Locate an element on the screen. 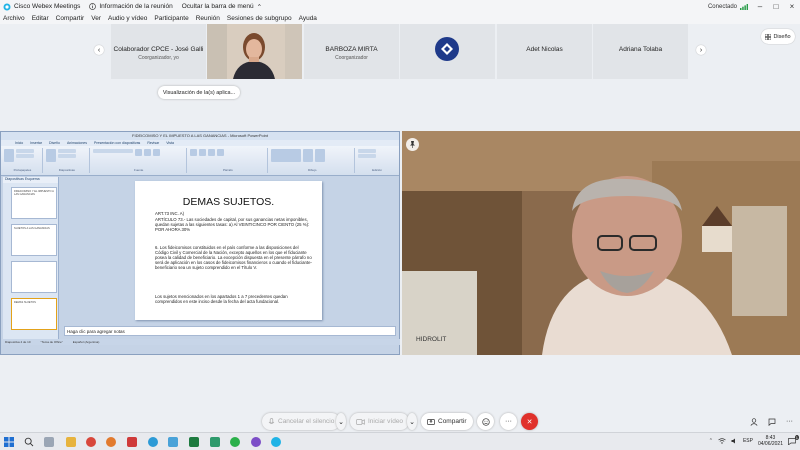  copy-icon is located at coordinates (25, 156).